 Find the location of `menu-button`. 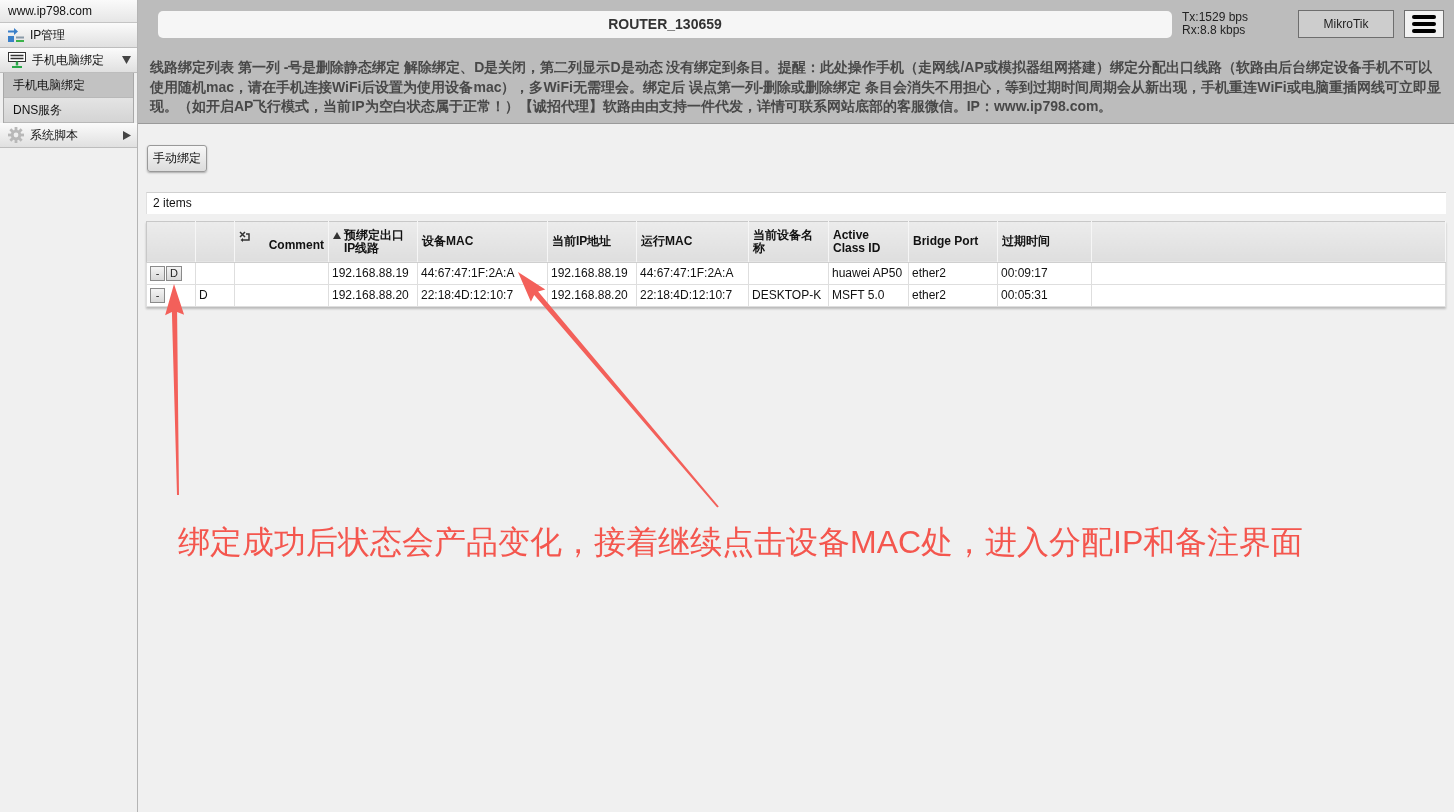

menu-button is located at coordinates (1424, 24).